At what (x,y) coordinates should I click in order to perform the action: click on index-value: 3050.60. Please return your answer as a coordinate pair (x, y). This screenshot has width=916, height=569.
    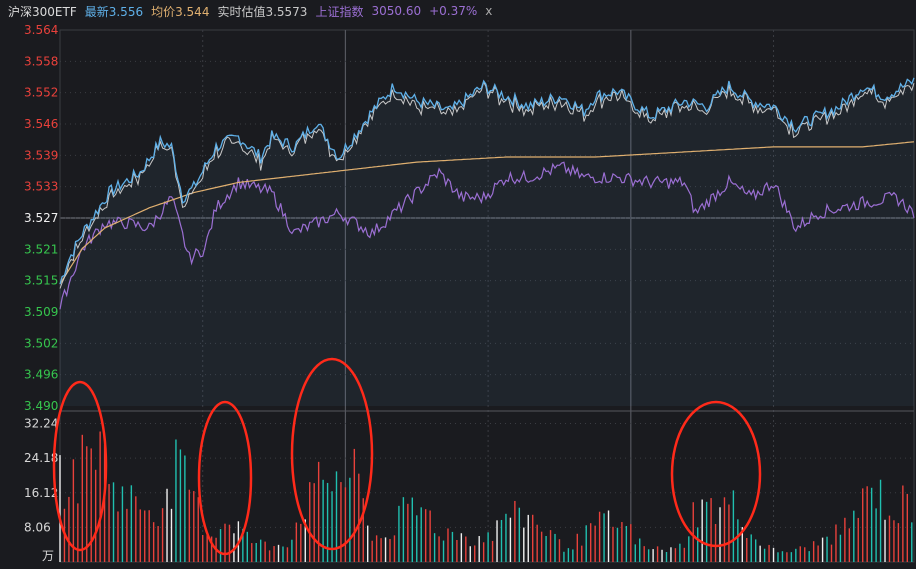
    Looking at the image, I should click on (396, 11).